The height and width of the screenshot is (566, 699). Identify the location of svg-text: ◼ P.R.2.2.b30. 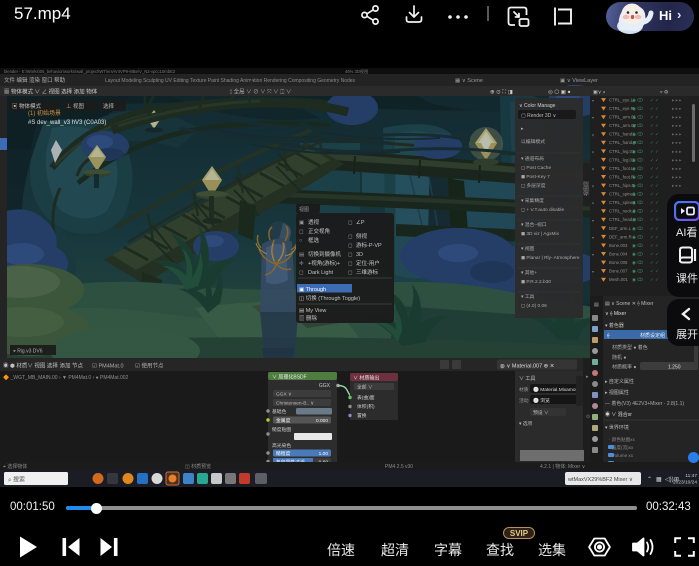
(536, 282).